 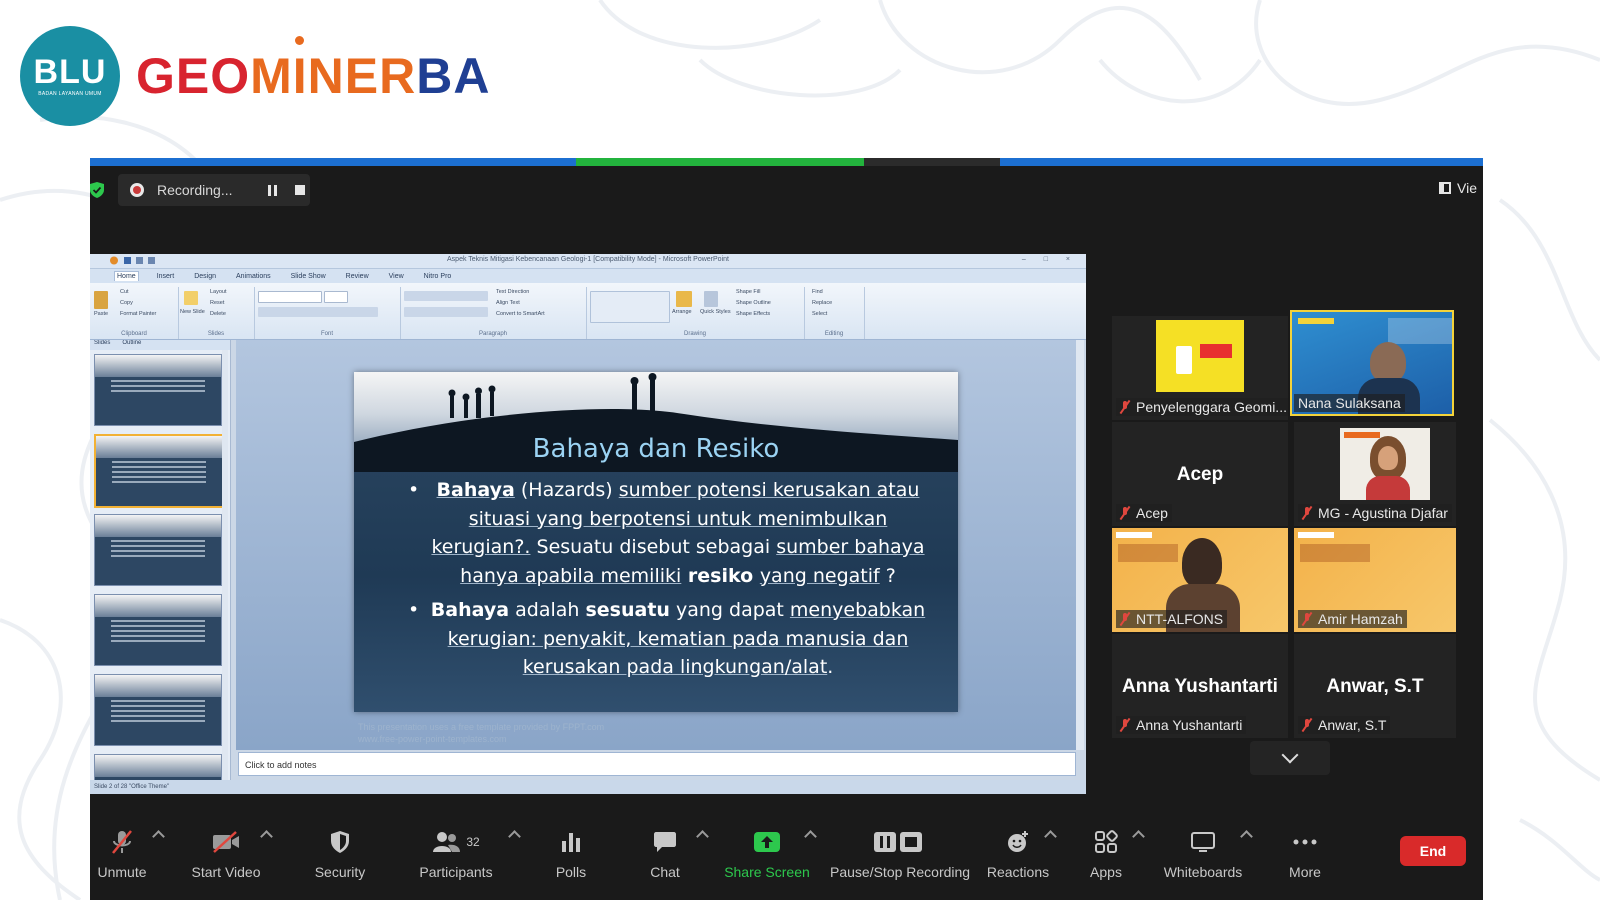 What do you see at coordinates (715, 312) in the screenshot?
I see `quick-styles-button: Quick Styles` at bounding box center [715, 312].